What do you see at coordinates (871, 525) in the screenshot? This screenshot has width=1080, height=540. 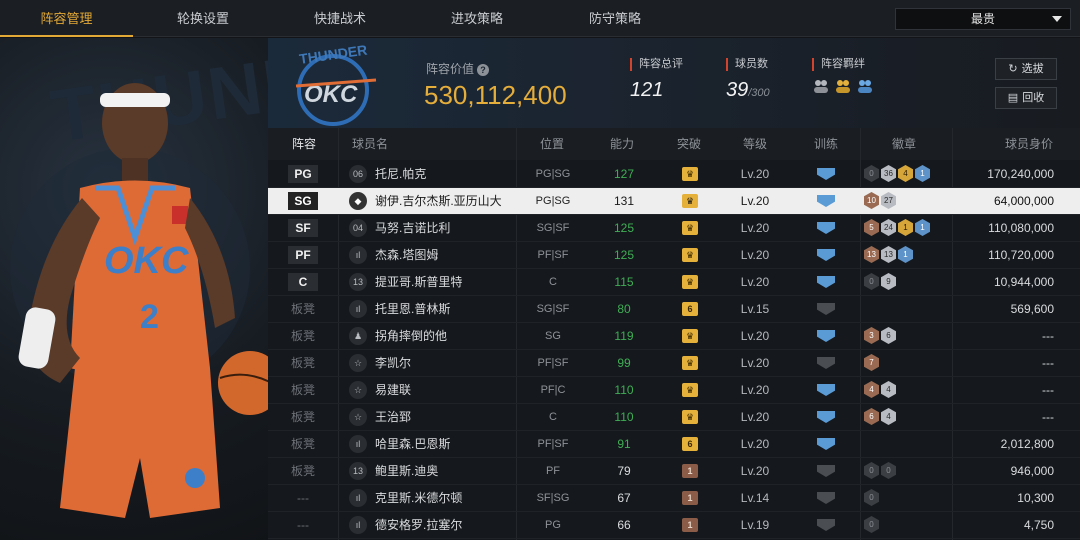 I see `badges-group: 0` at bounding box center [871, 525].